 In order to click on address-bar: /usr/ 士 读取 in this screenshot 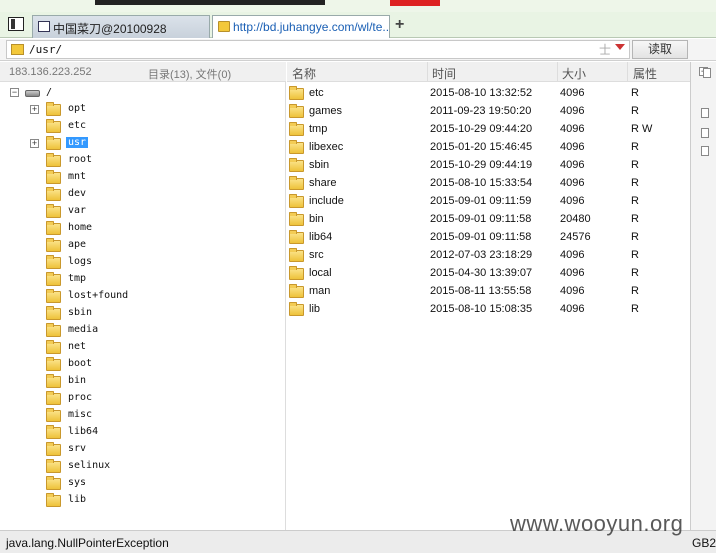, I will do `click(358, 50)`.